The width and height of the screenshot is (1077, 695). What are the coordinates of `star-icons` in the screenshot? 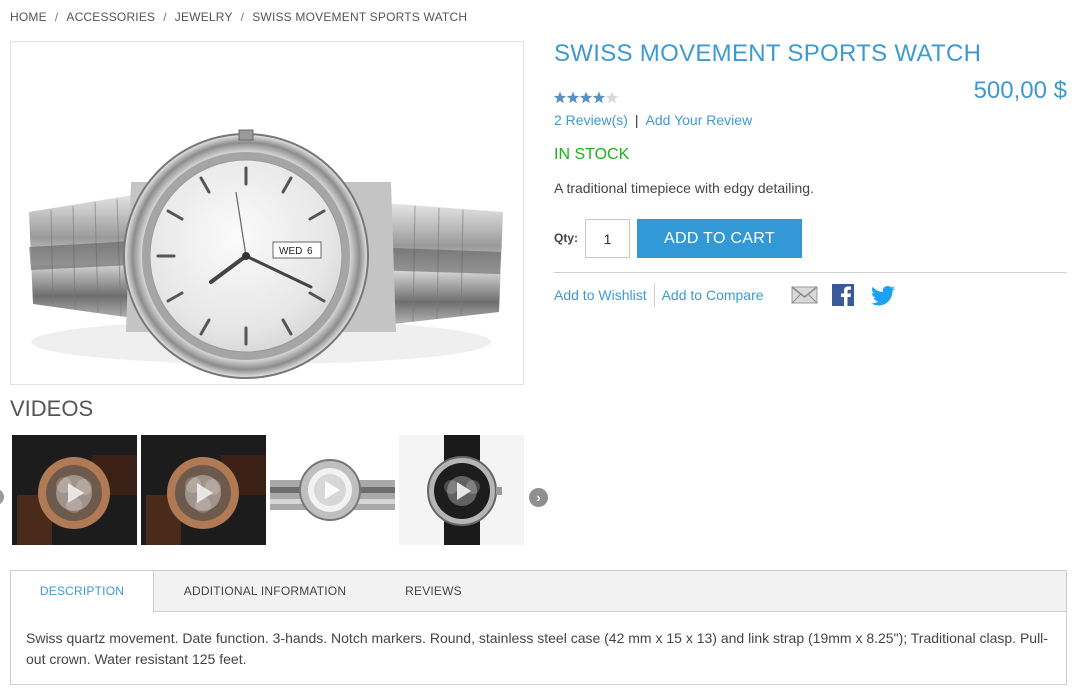 It's located at (586, 97).